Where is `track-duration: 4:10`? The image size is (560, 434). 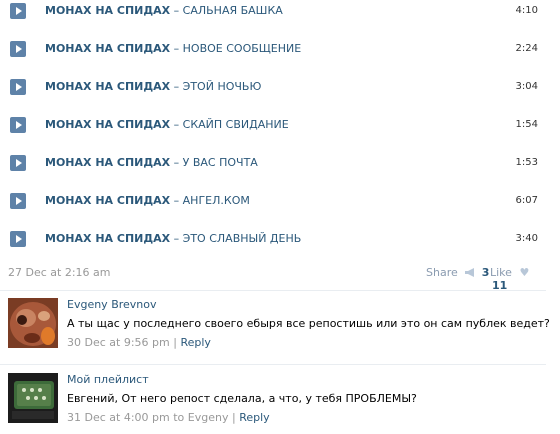 track-duration: 4:10 is located at coordinates (526, 10).